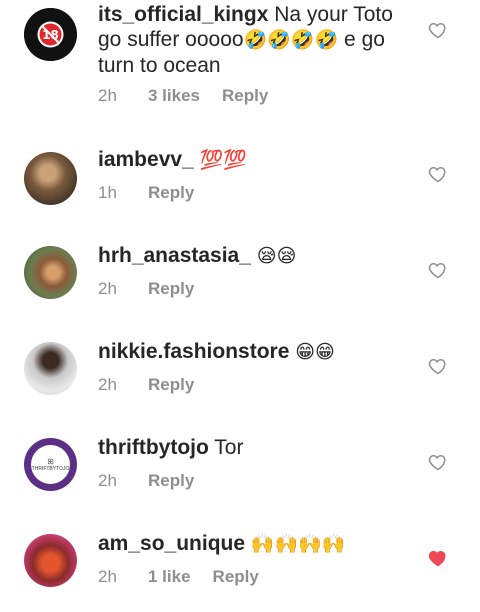  I want to click on comment-meta: 2h 1 like Reply, so click(178, 577).